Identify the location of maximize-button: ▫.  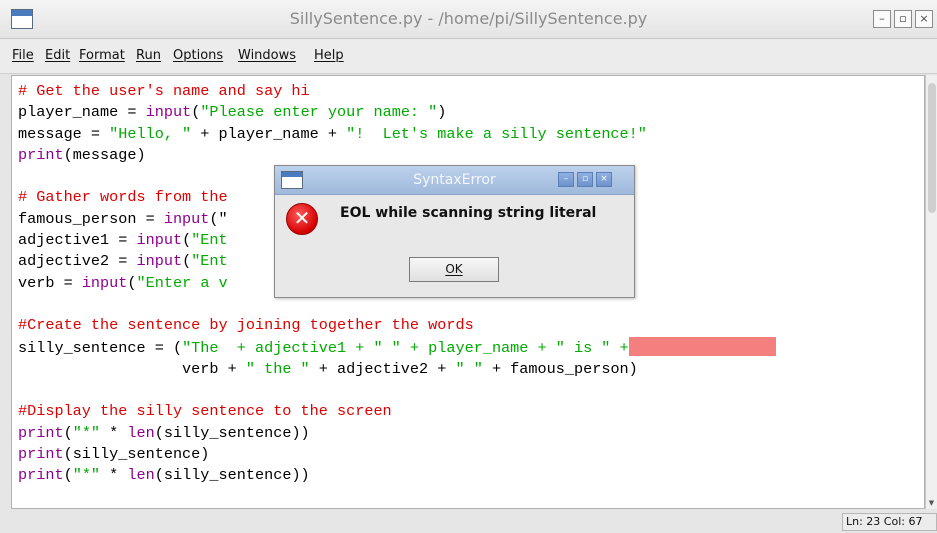
(903, 19).